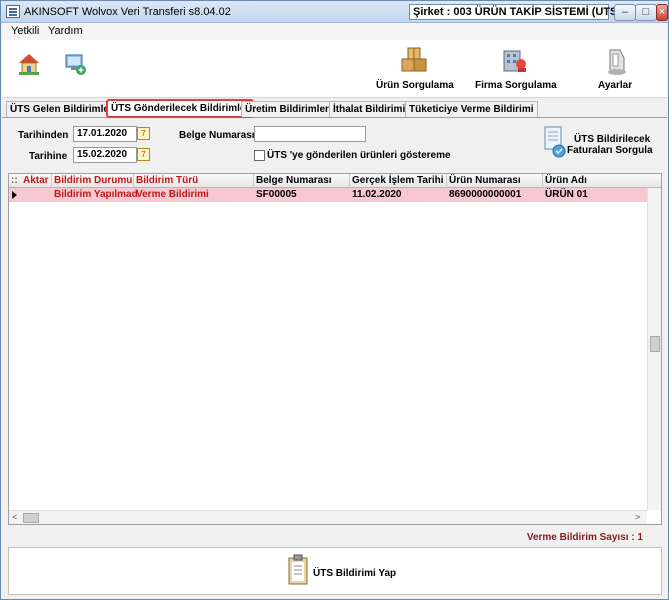 The image size is (669, 600). I want to click on menu-yardim: Yardım, so click(65, 31).